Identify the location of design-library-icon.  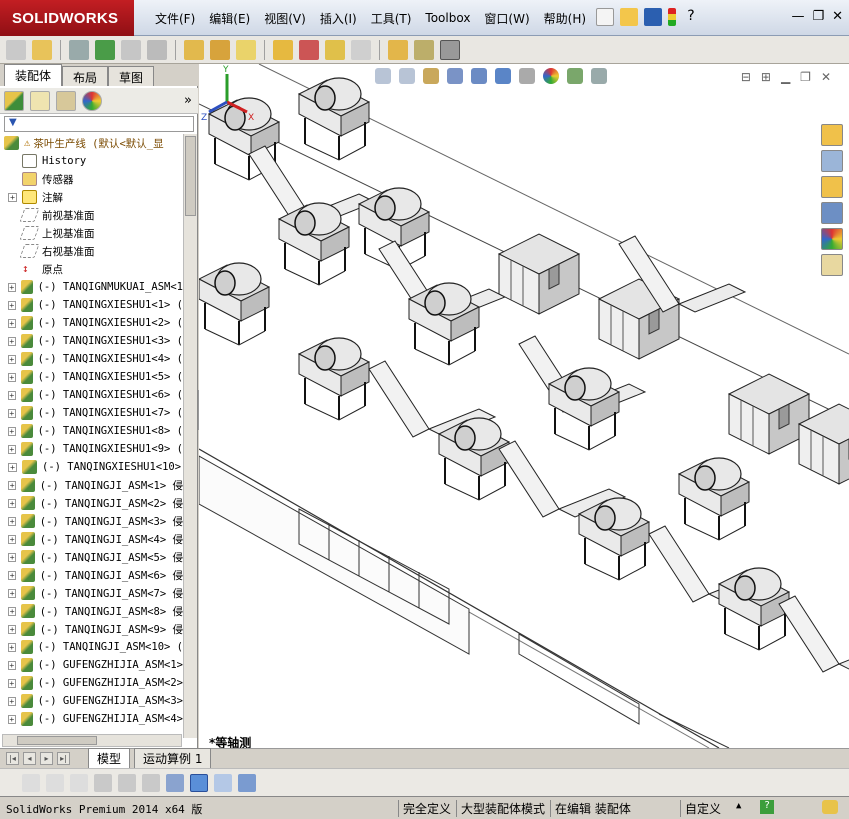
(832, 161).